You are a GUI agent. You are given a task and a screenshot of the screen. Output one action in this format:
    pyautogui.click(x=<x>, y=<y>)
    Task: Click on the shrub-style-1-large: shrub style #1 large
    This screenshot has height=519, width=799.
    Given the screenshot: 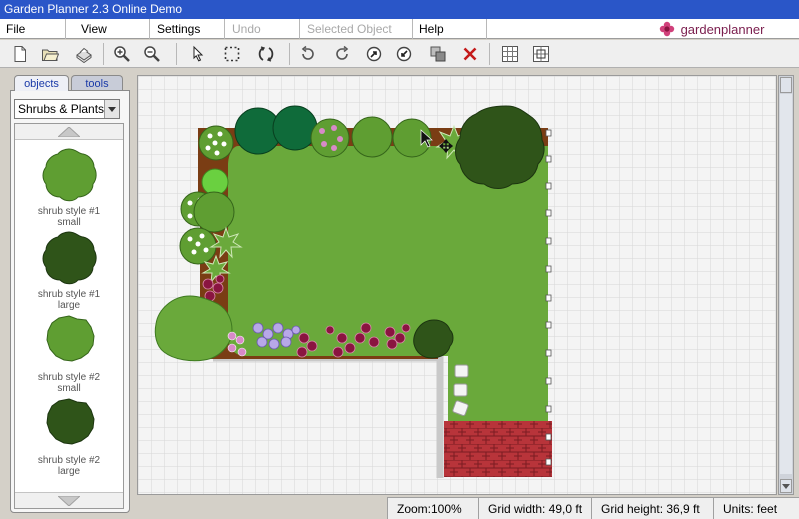 What is the action you would take?
    pyautogui.click(x=69, y=270)
    